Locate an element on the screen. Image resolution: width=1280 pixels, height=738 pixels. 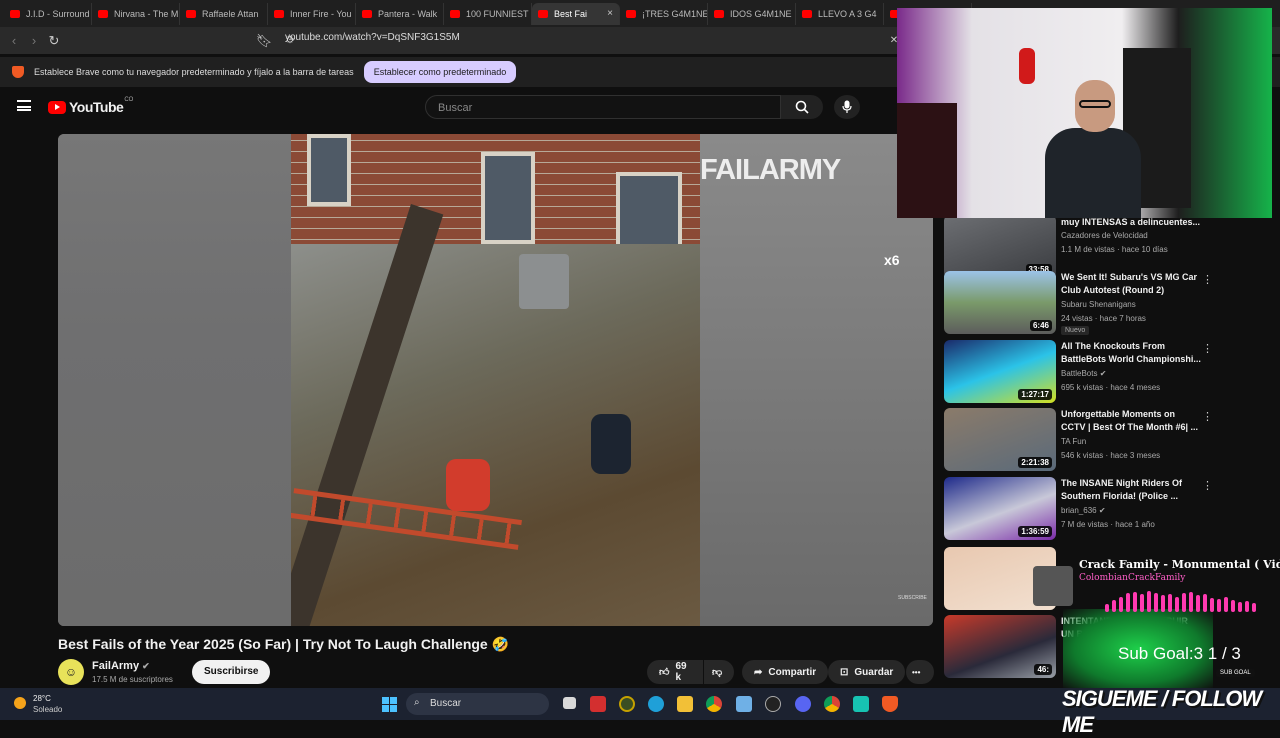
notepad-icon is located at coordinates (744, 704).